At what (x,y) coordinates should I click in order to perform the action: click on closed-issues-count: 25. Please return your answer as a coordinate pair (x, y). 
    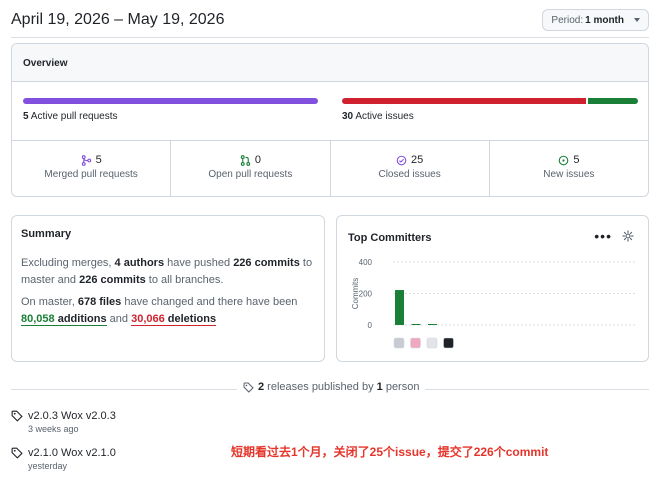
    Looking at the image, I should click on (417, 160).